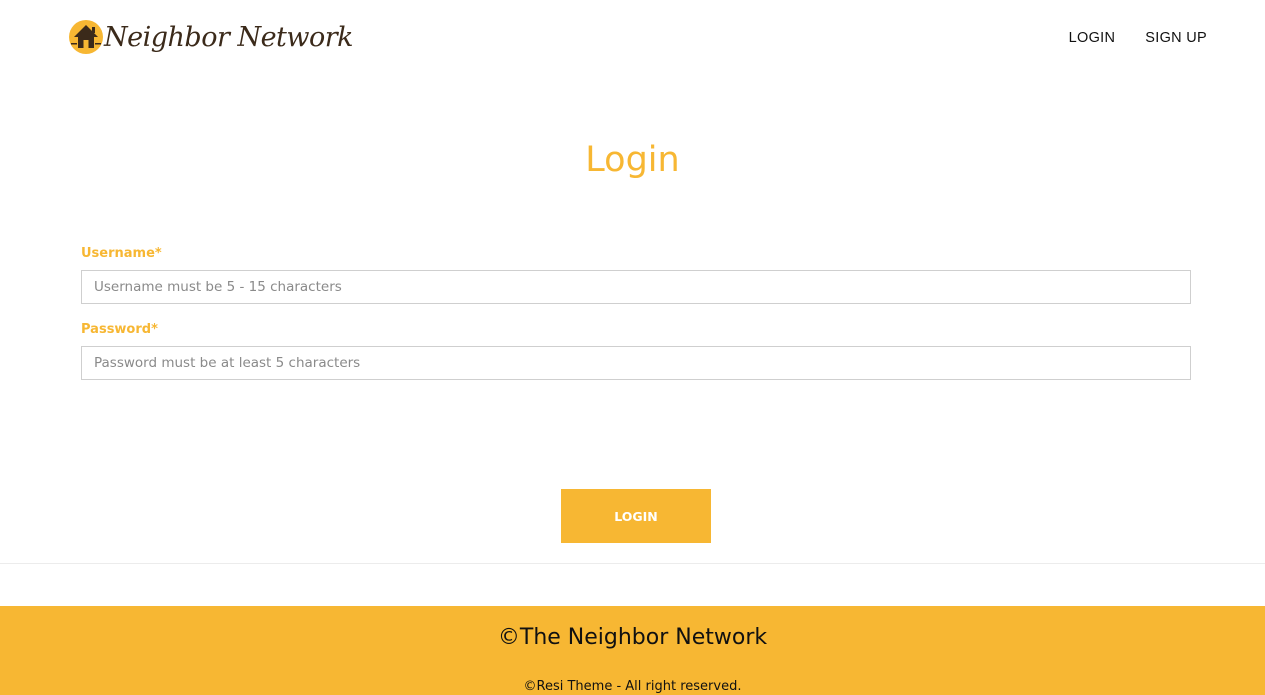 The width and height of the screenshot is (1265, 695). I want to click on password-input, so click(636, 363).